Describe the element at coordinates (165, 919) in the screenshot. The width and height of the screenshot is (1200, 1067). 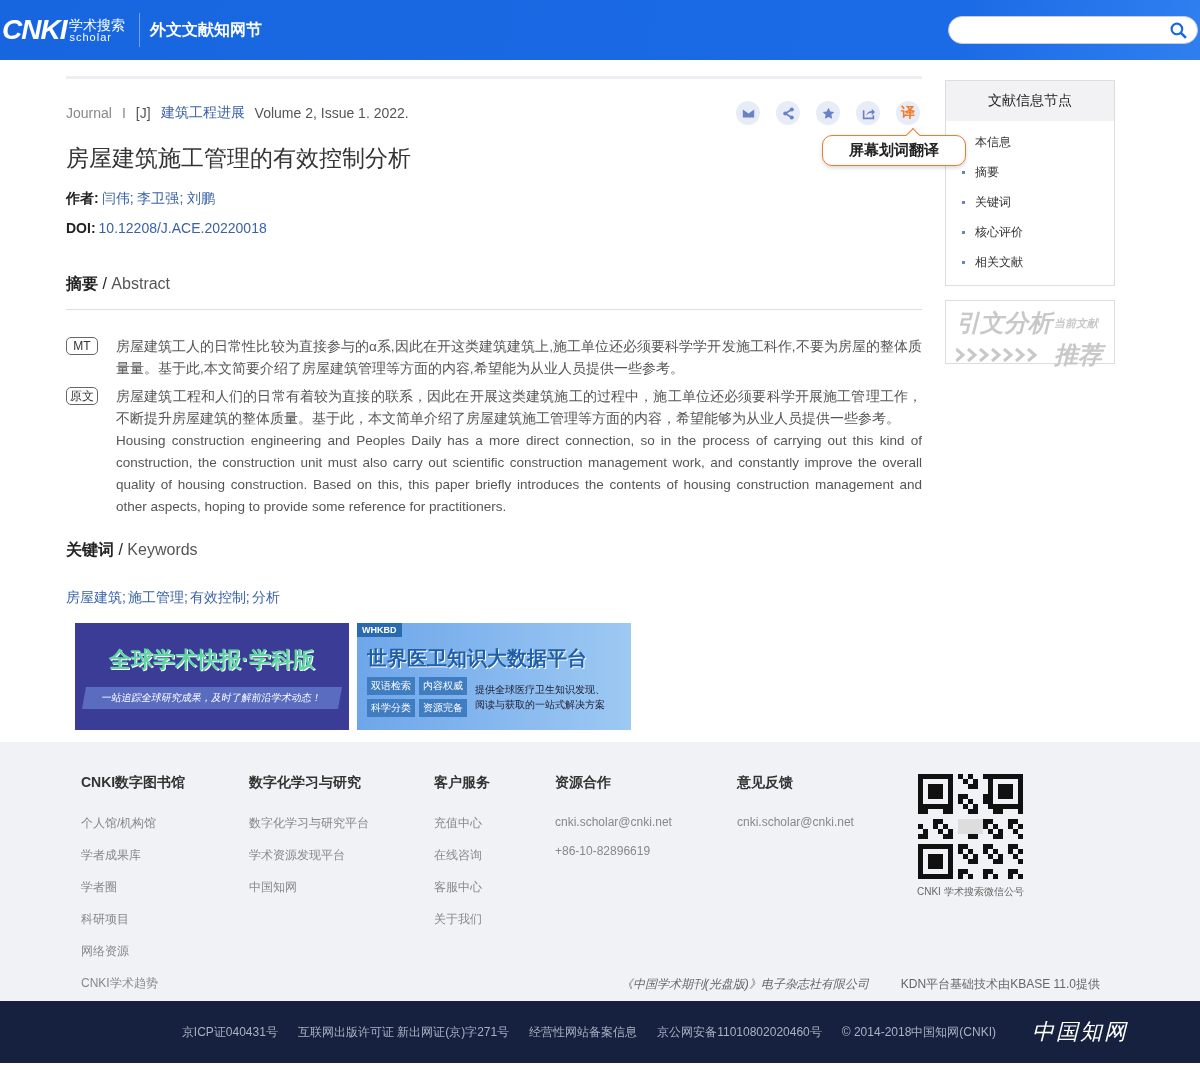
I see `footer-link: 科研项目` at that location.